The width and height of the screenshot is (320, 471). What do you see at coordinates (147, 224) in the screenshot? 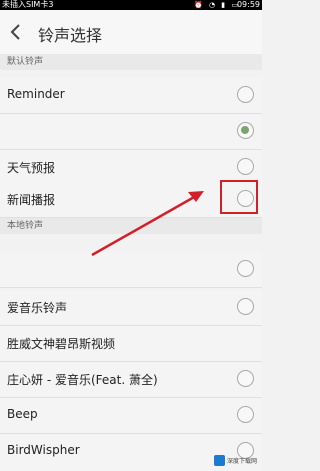
I see `annotation-arrow` at bounding box center [147, 224].